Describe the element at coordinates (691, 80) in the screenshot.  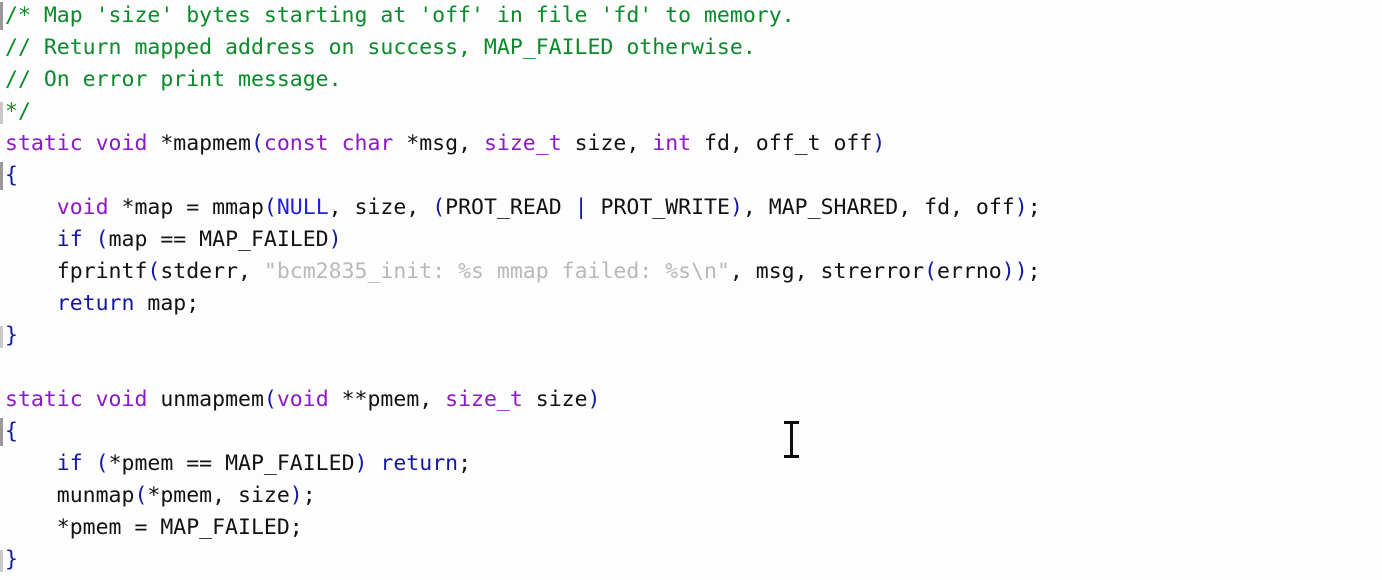
I see `code-line: // On error print message.` at that location.